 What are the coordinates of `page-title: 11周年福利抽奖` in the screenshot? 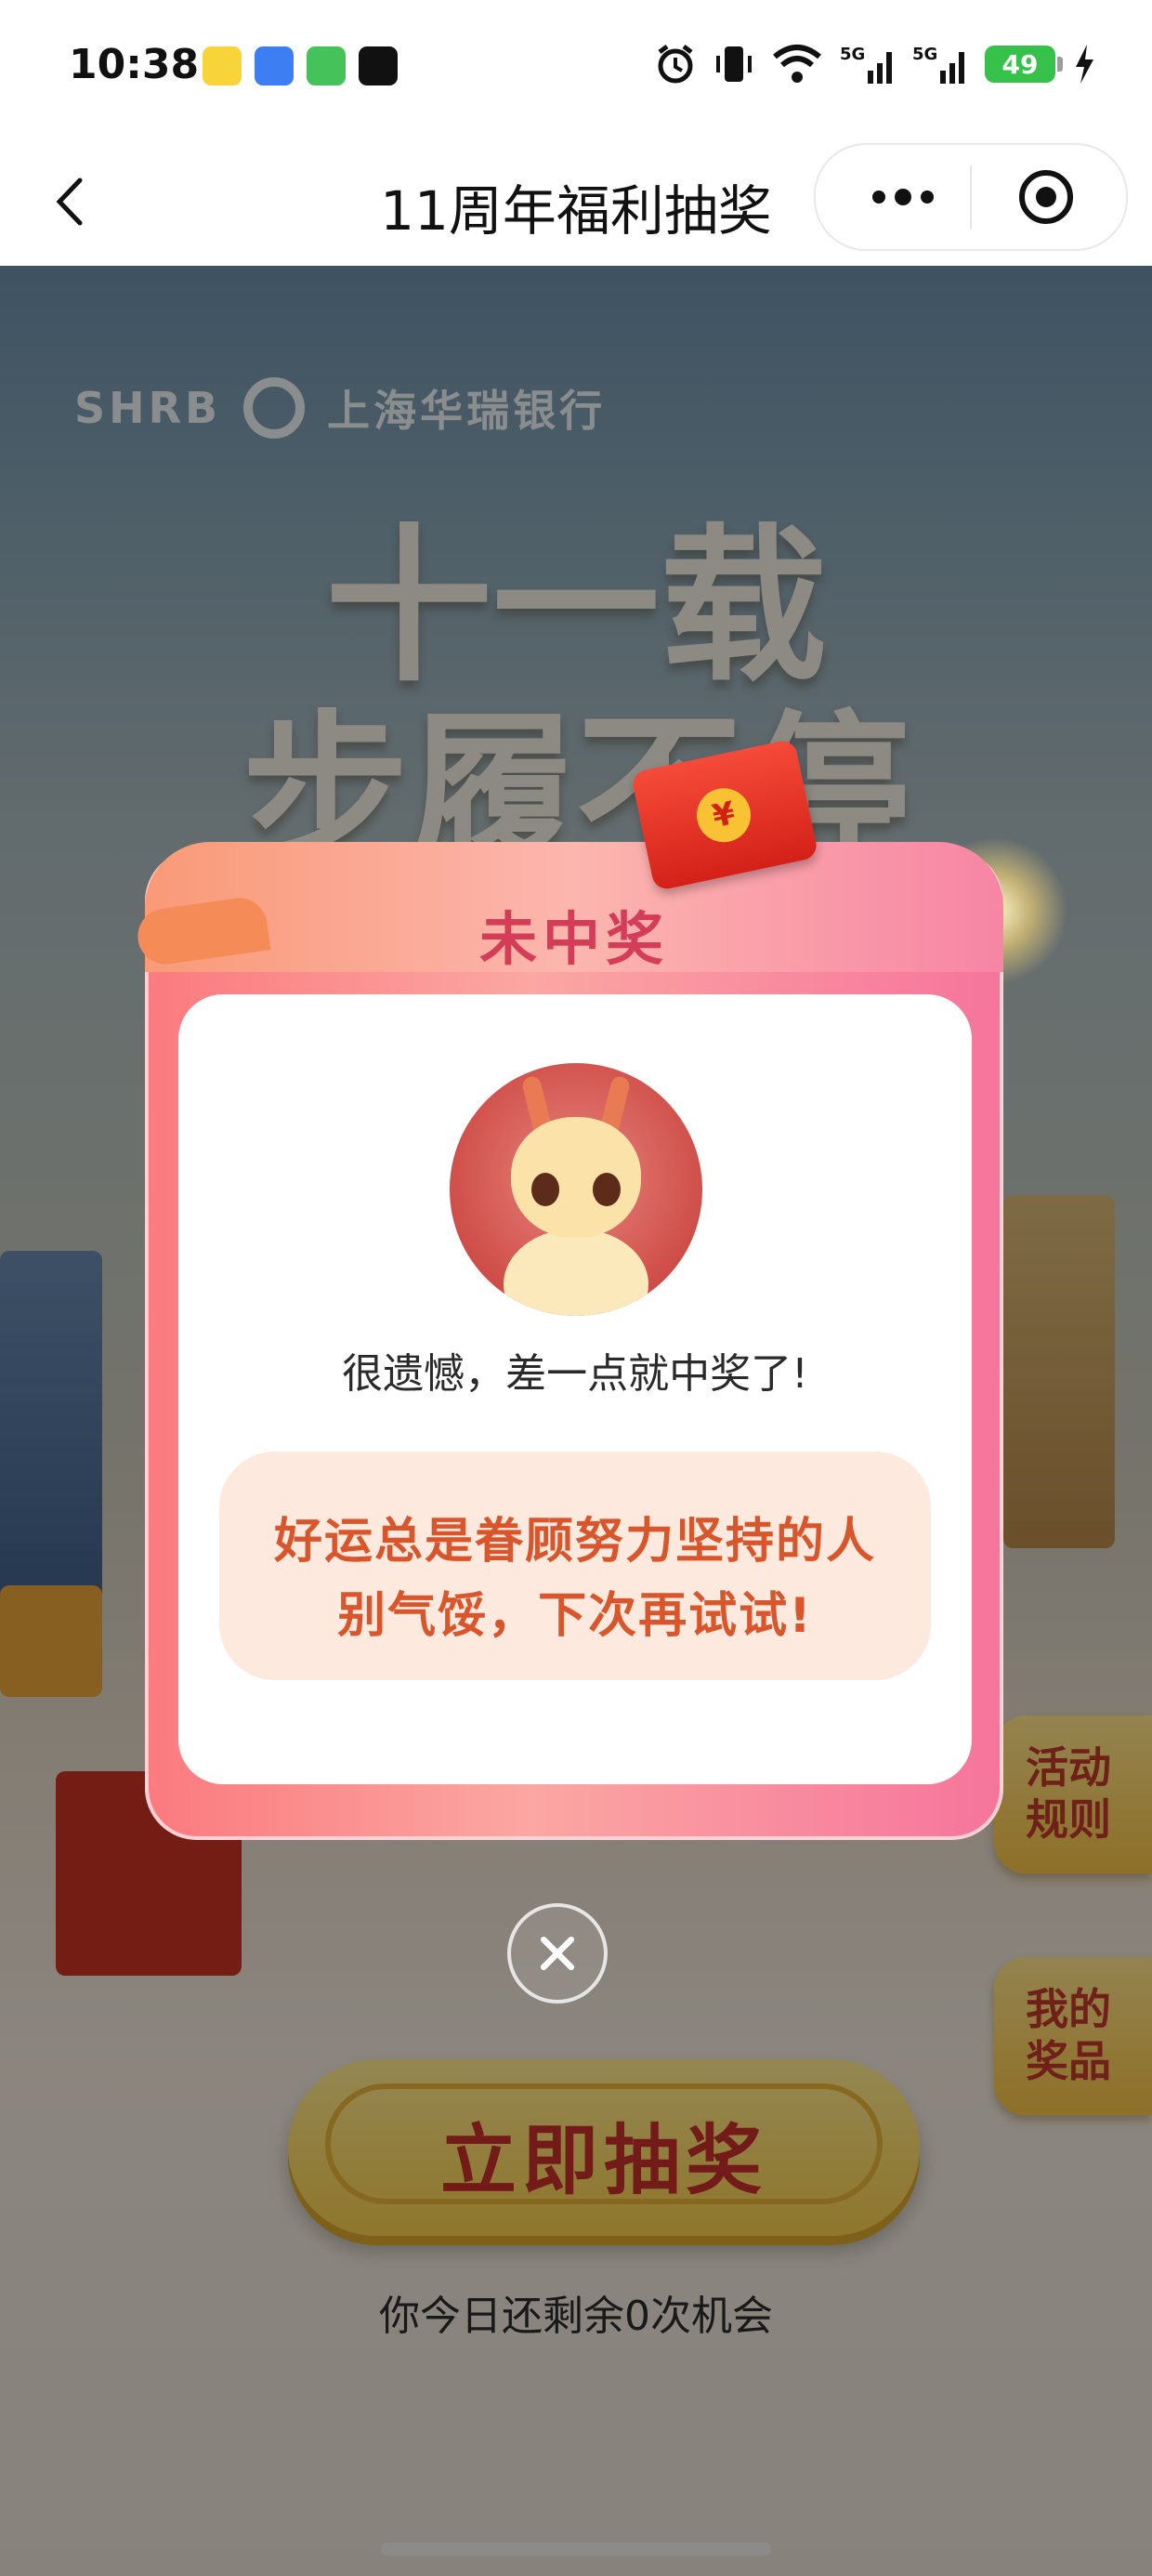 It's located at (576, 211).